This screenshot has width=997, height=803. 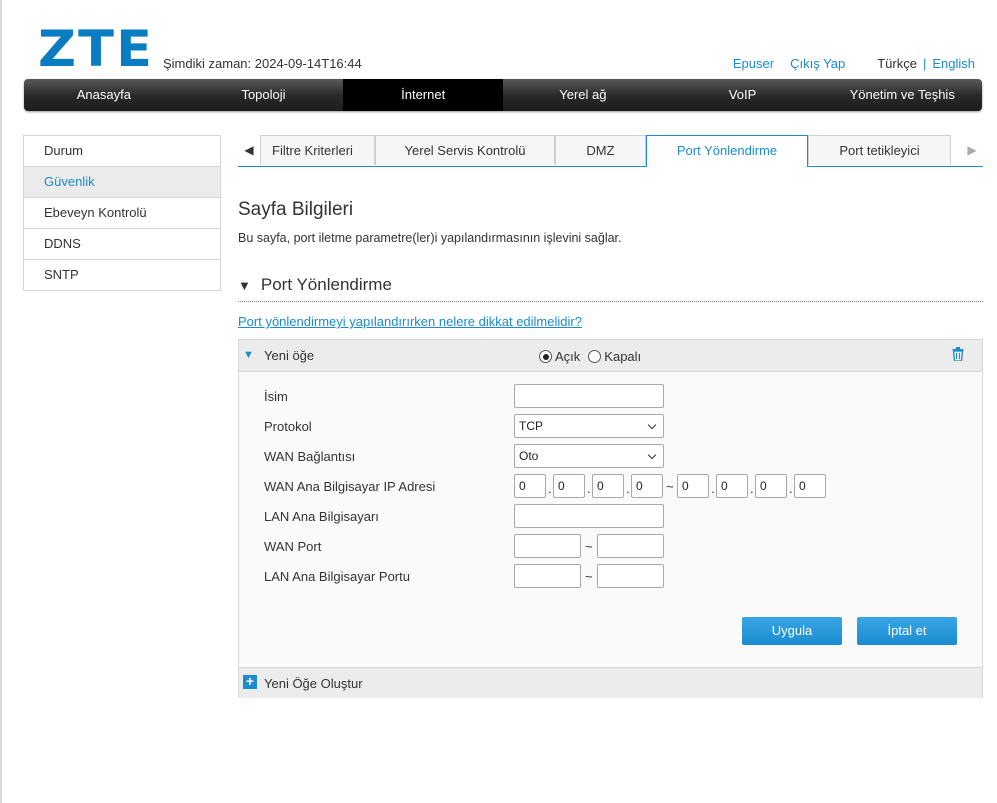 What do you see at coordinates (321, 516) in the screenshot?
I see `lan-host-label: LAN Ana Bilgisayarı` at bounding box center [321, 516].